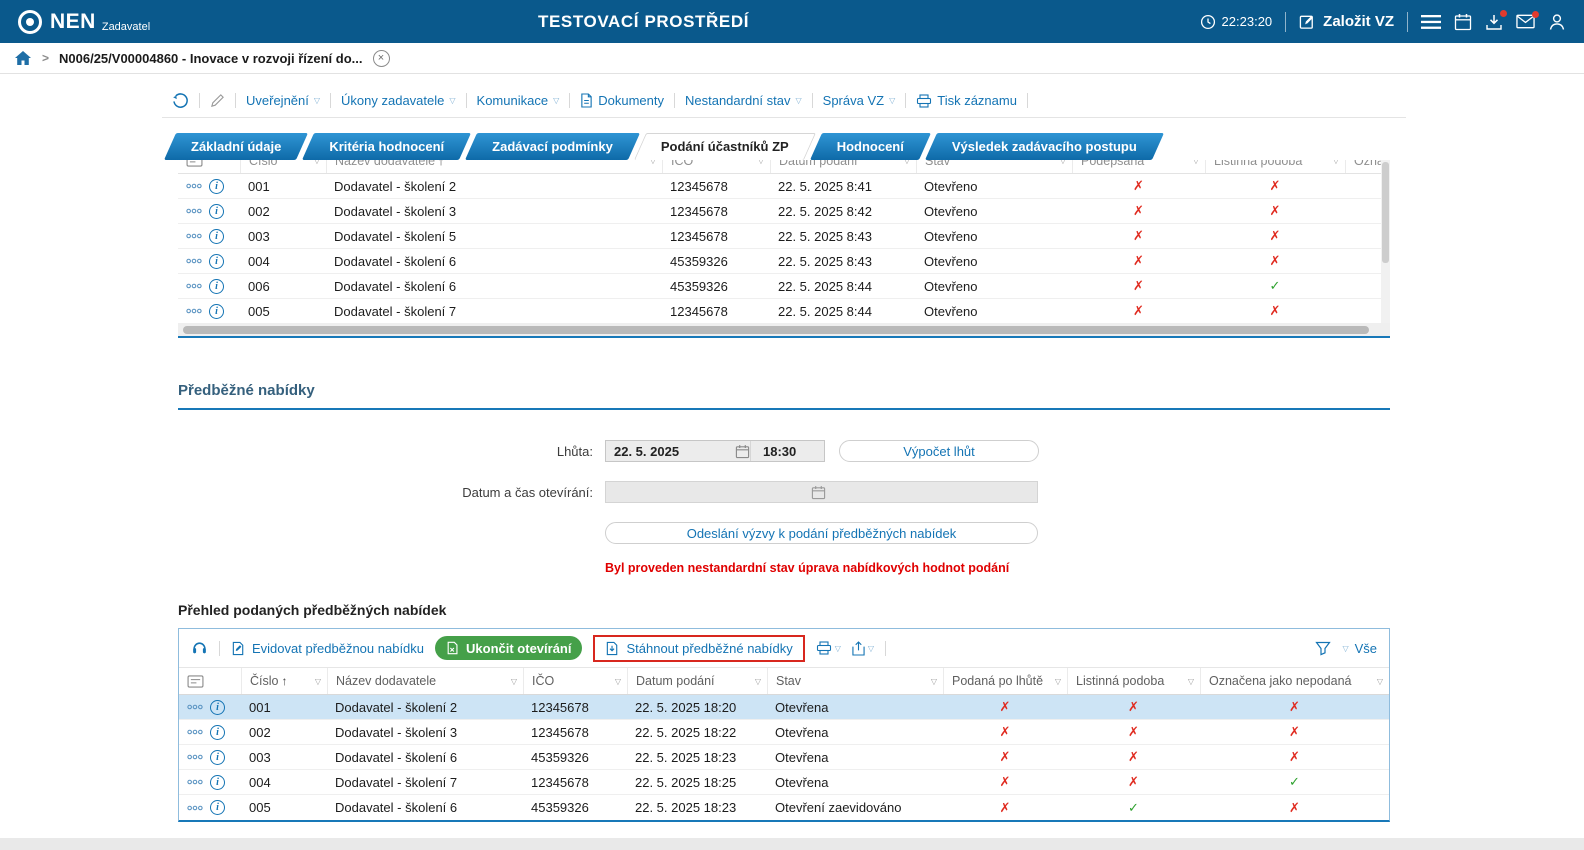 Image resolution: width=1584 pixels, height=850 pixels. What do you see at coordinates (1359, 648) in the screenshot?
I see `filter-vse-button: Vše` at bounding box center [1359, 648].